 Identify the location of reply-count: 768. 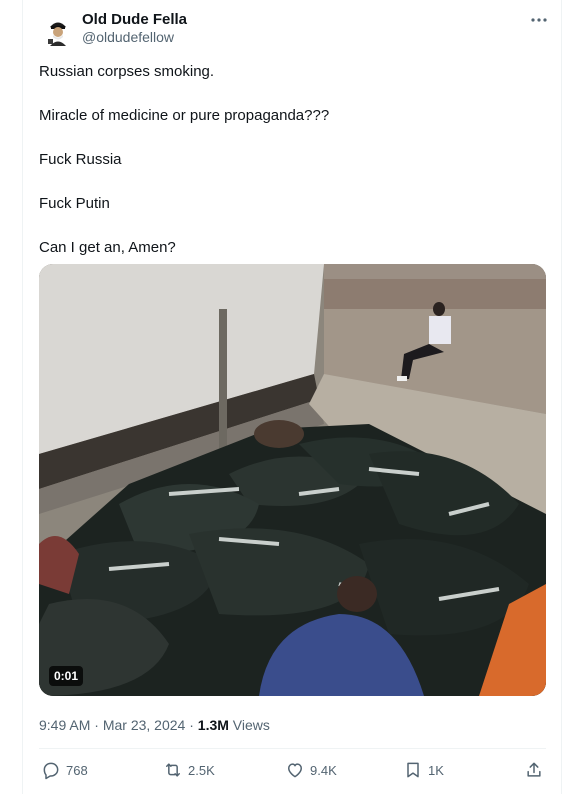
(77, 770).